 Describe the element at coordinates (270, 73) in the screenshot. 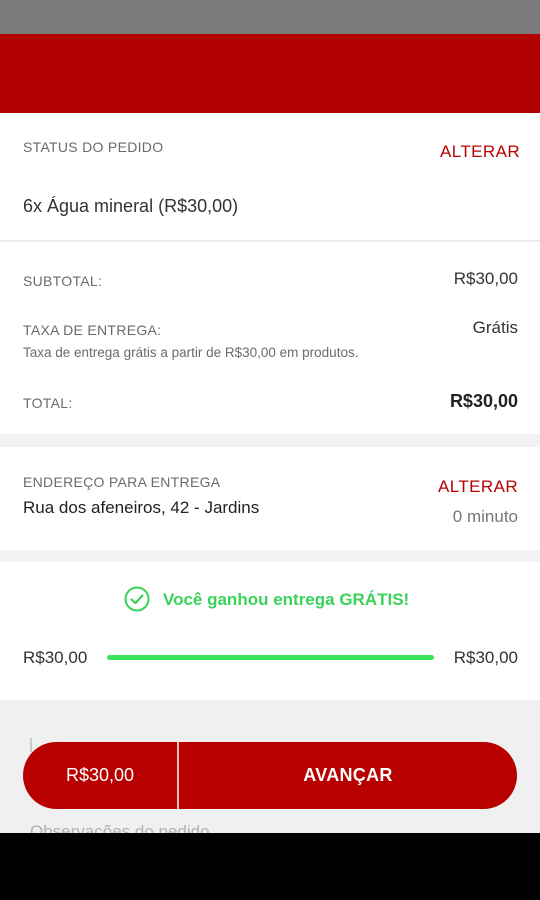

I see `app-header` at that location.